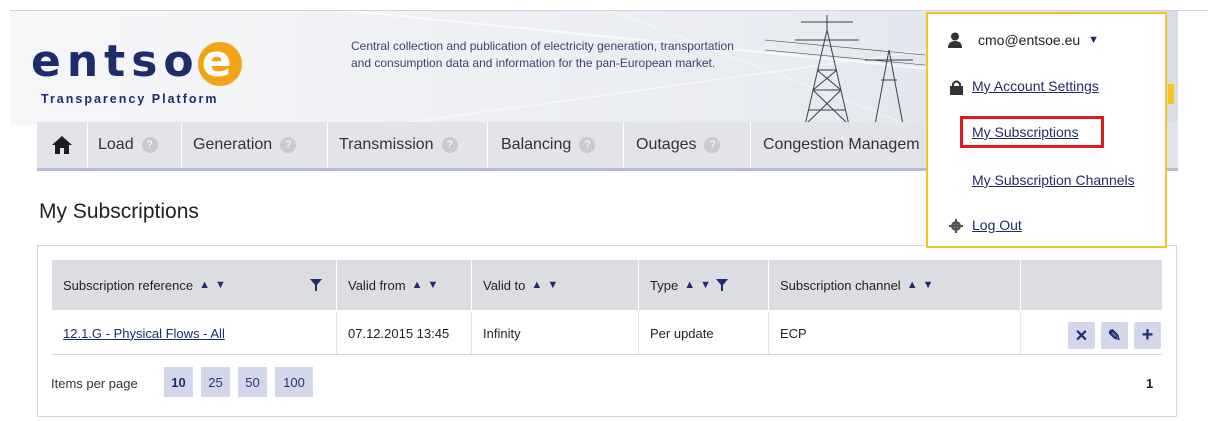 This screenshot has height=421, width=1208. Describe the element at coordinates (997, 225) in the screenshot. I see `log-out-link: Log Out` at that location.